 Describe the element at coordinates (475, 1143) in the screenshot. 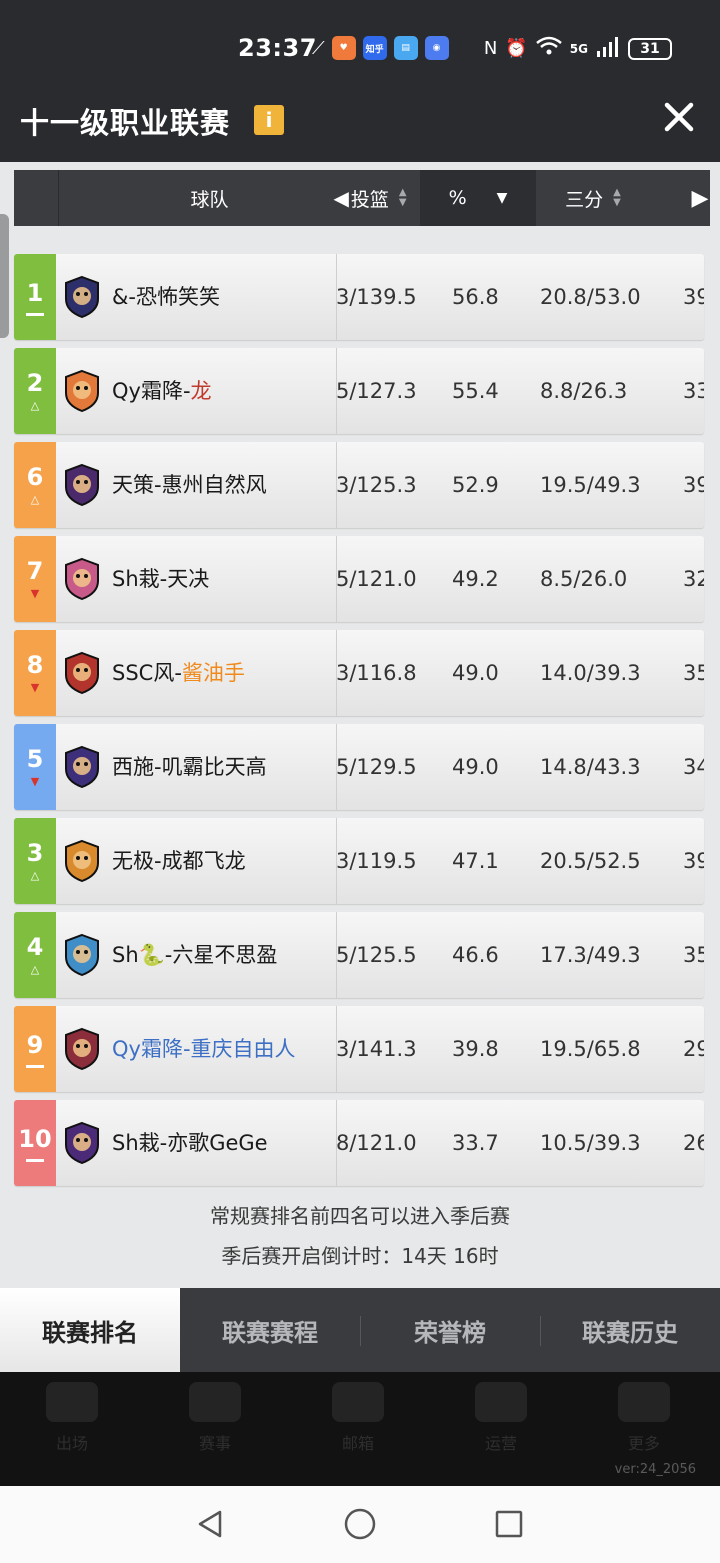

I see `pct-value: 33.7` at that location.